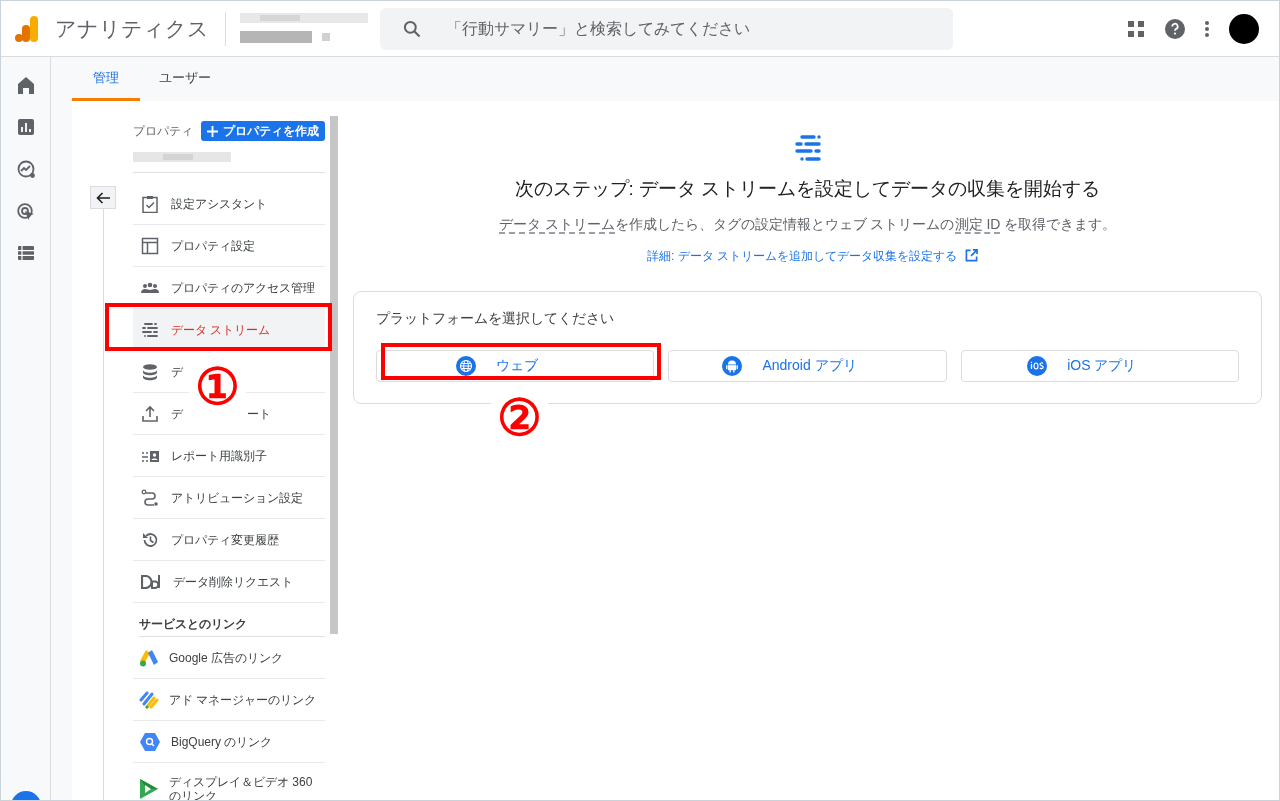  Describe the element at coordinates (229, 498) in the screenshot. I see `nav-item: アトリビューション設定` at that location.